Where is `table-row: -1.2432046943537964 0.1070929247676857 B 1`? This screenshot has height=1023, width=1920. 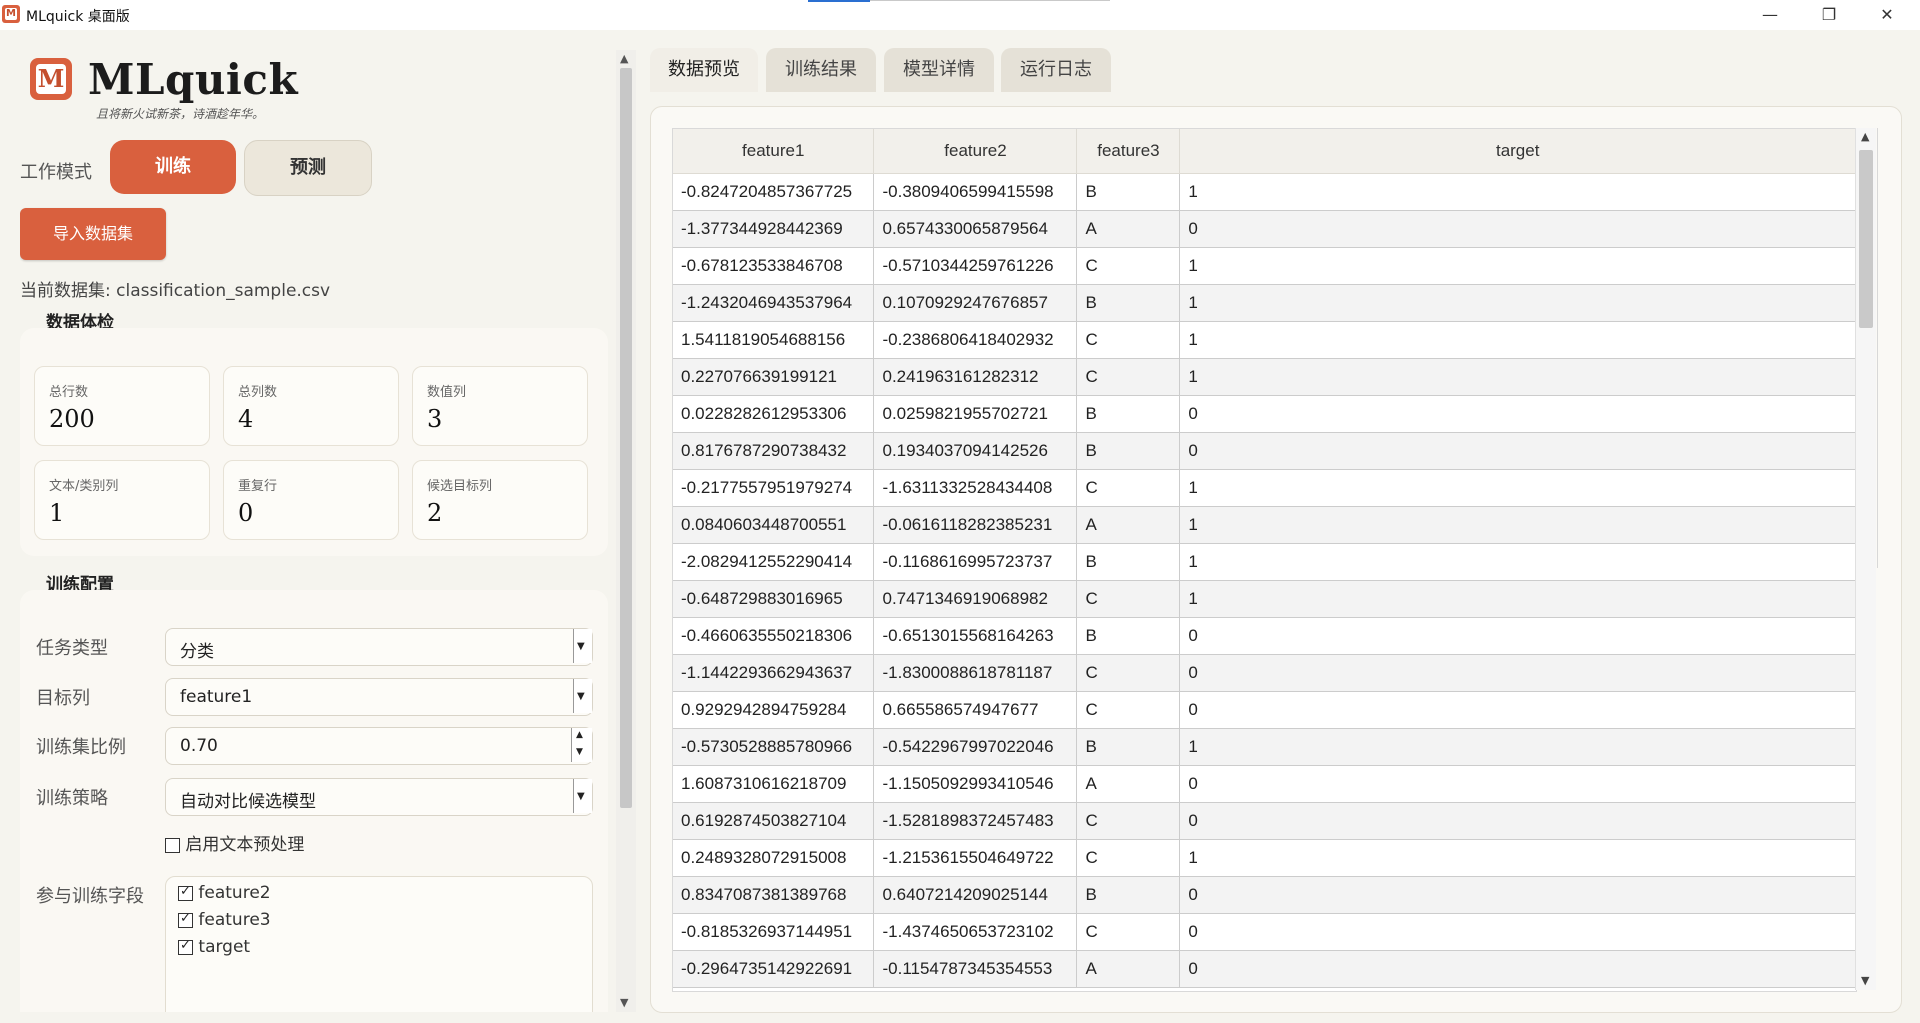
table-row: -1.2432046943537964 0.1070929247676857 B 1 is located at coordinates (1264, 303).